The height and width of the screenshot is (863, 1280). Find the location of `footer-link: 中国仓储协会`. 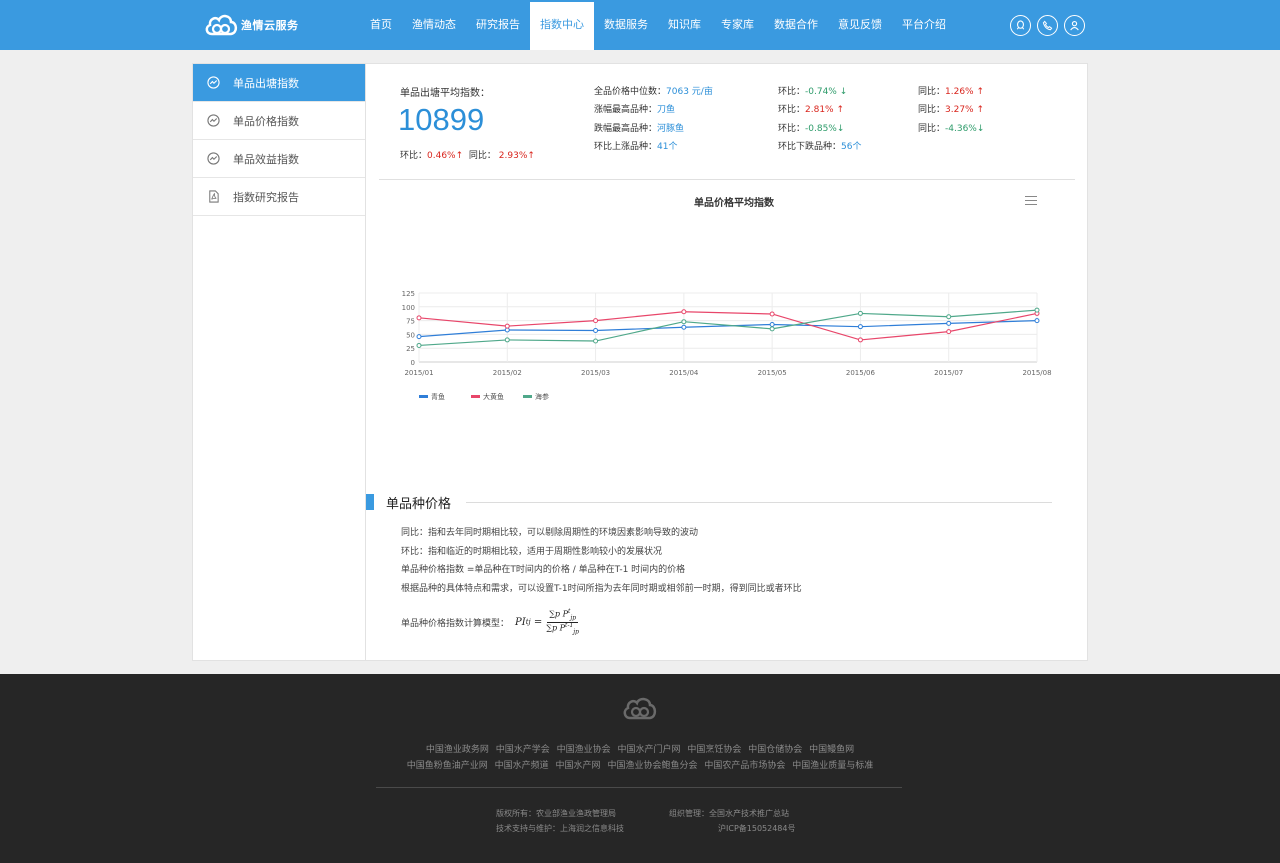

footer-link: 中国仓储协会 is located at coordinates (775, 750).